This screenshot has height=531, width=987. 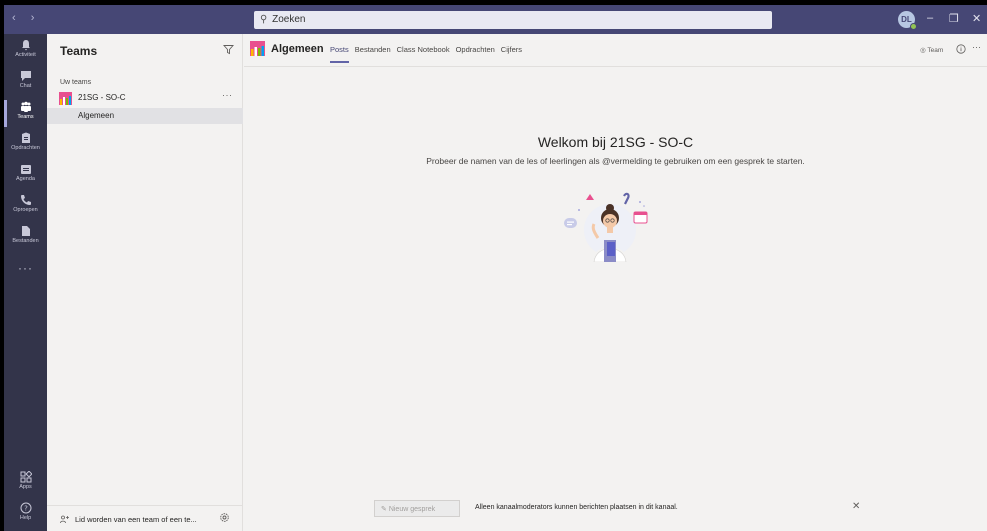 What do you see at coordinates (224, 517) in the screenshot?
I see `gear-icon` at bounding box center [224, 517].